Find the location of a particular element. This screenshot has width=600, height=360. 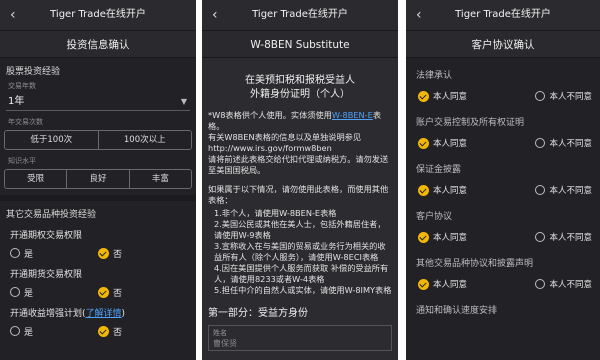

name-field-label: 姓名 is located at coordinates (220, 333).